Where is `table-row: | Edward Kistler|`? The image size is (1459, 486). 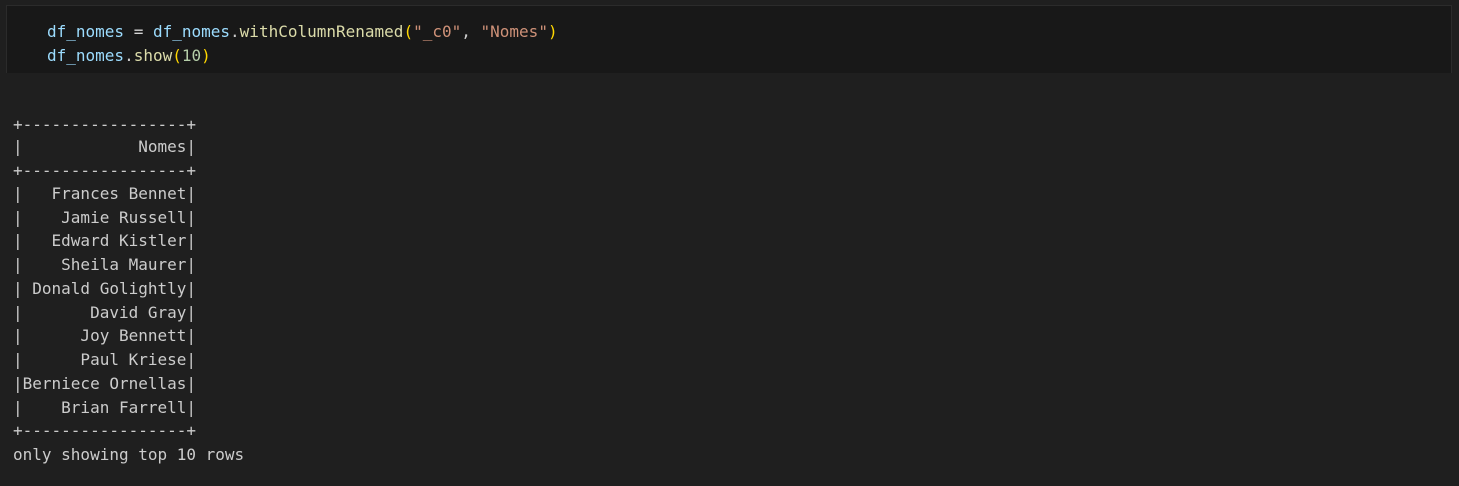
table-row: | Edward Kistler| is located at coordinates (105, 240).